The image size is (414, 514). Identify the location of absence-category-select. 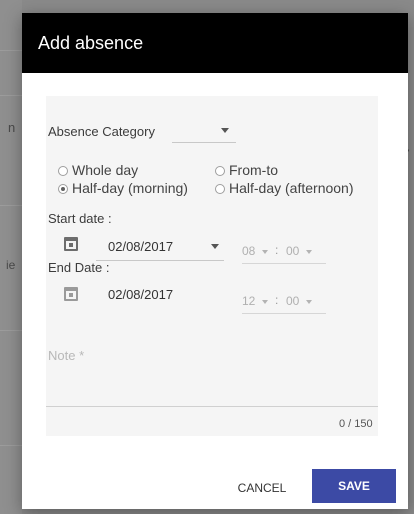
(204, 132).